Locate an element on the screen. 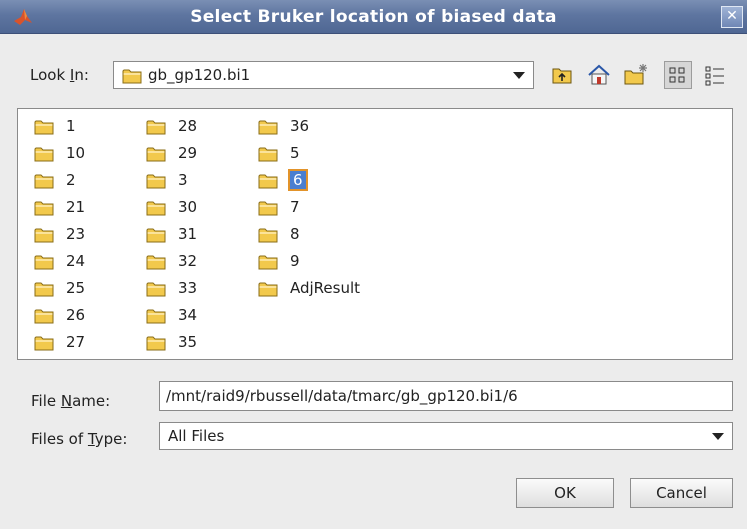  file-name-label: File Name: is located at coordinates (71, 401).